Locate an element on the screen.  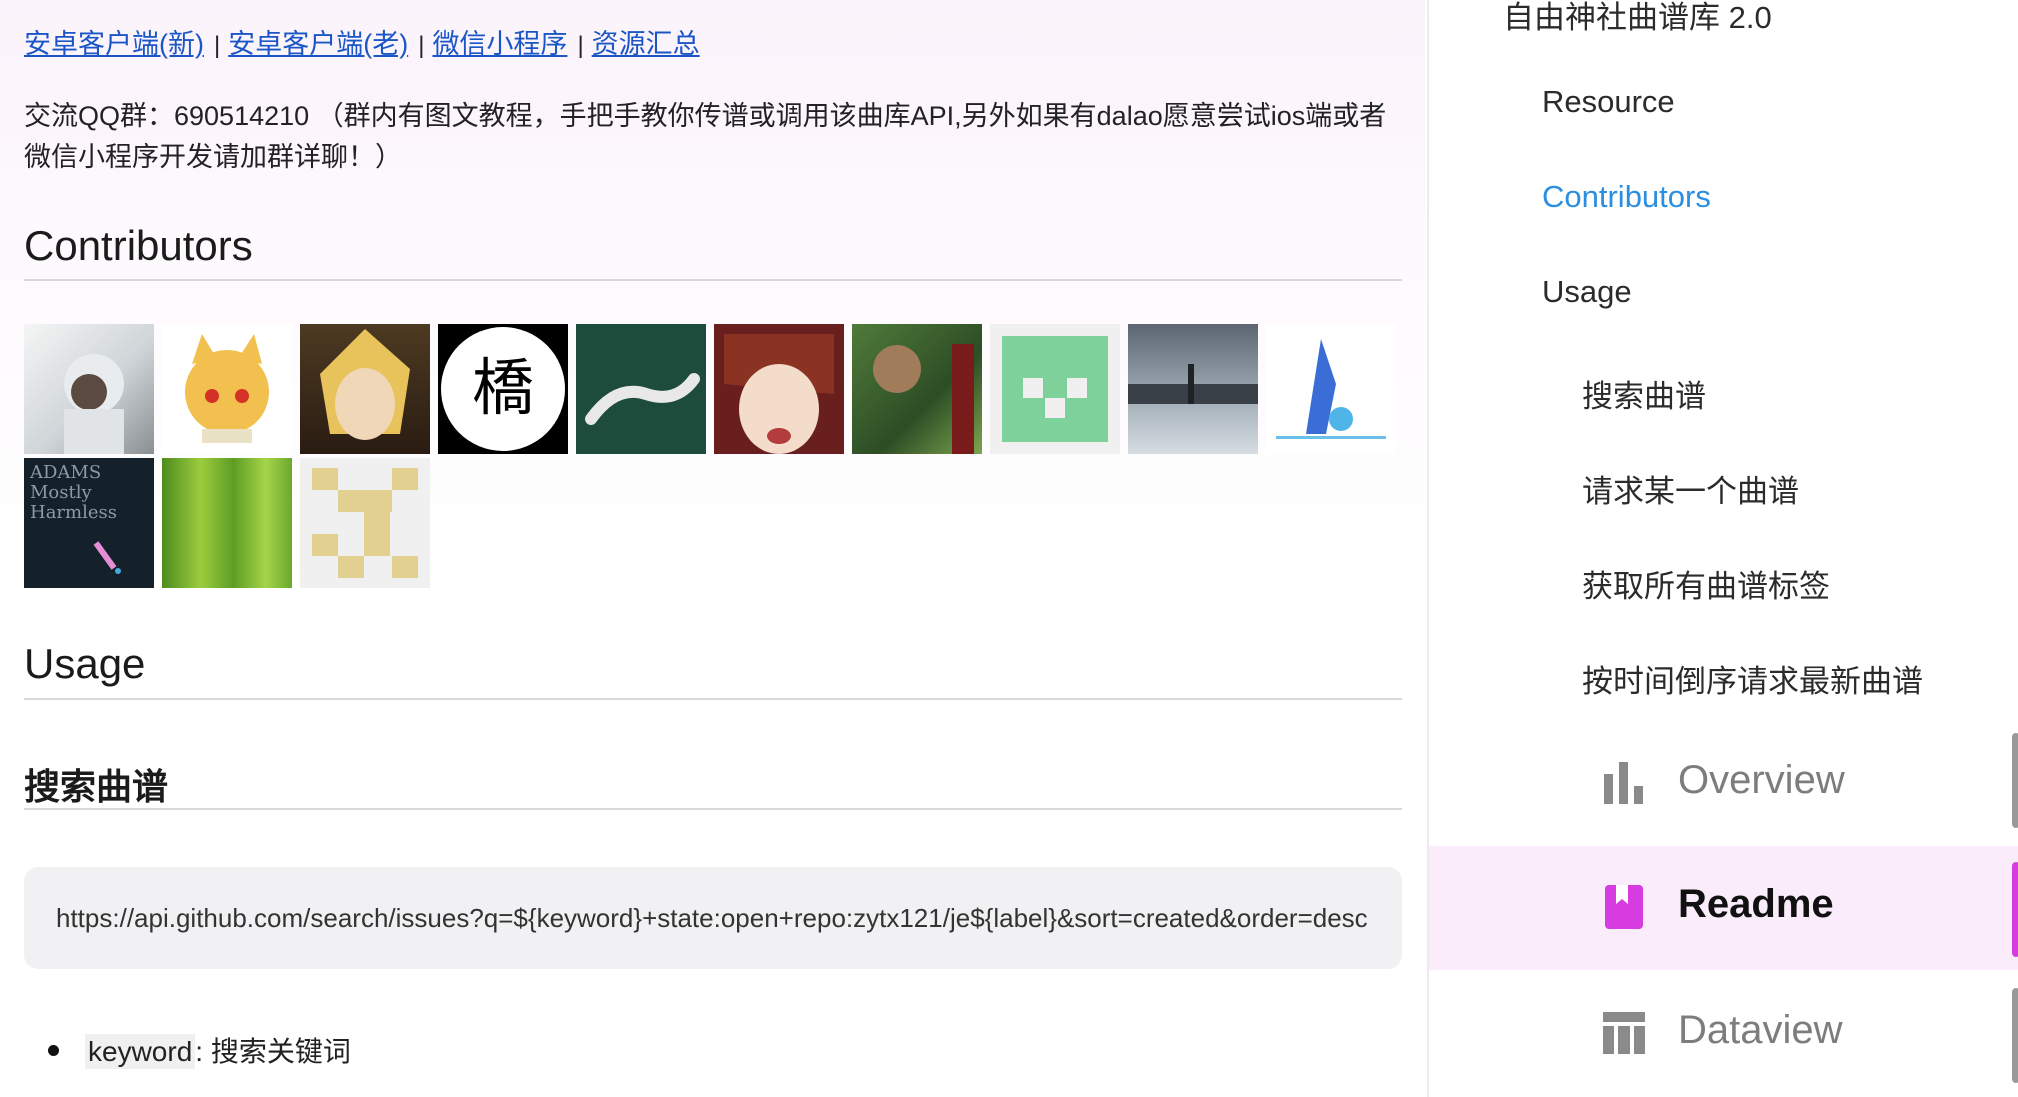
toc-item-request-one: 请求某一个曲谱 is located at coordinates (1690, 488).